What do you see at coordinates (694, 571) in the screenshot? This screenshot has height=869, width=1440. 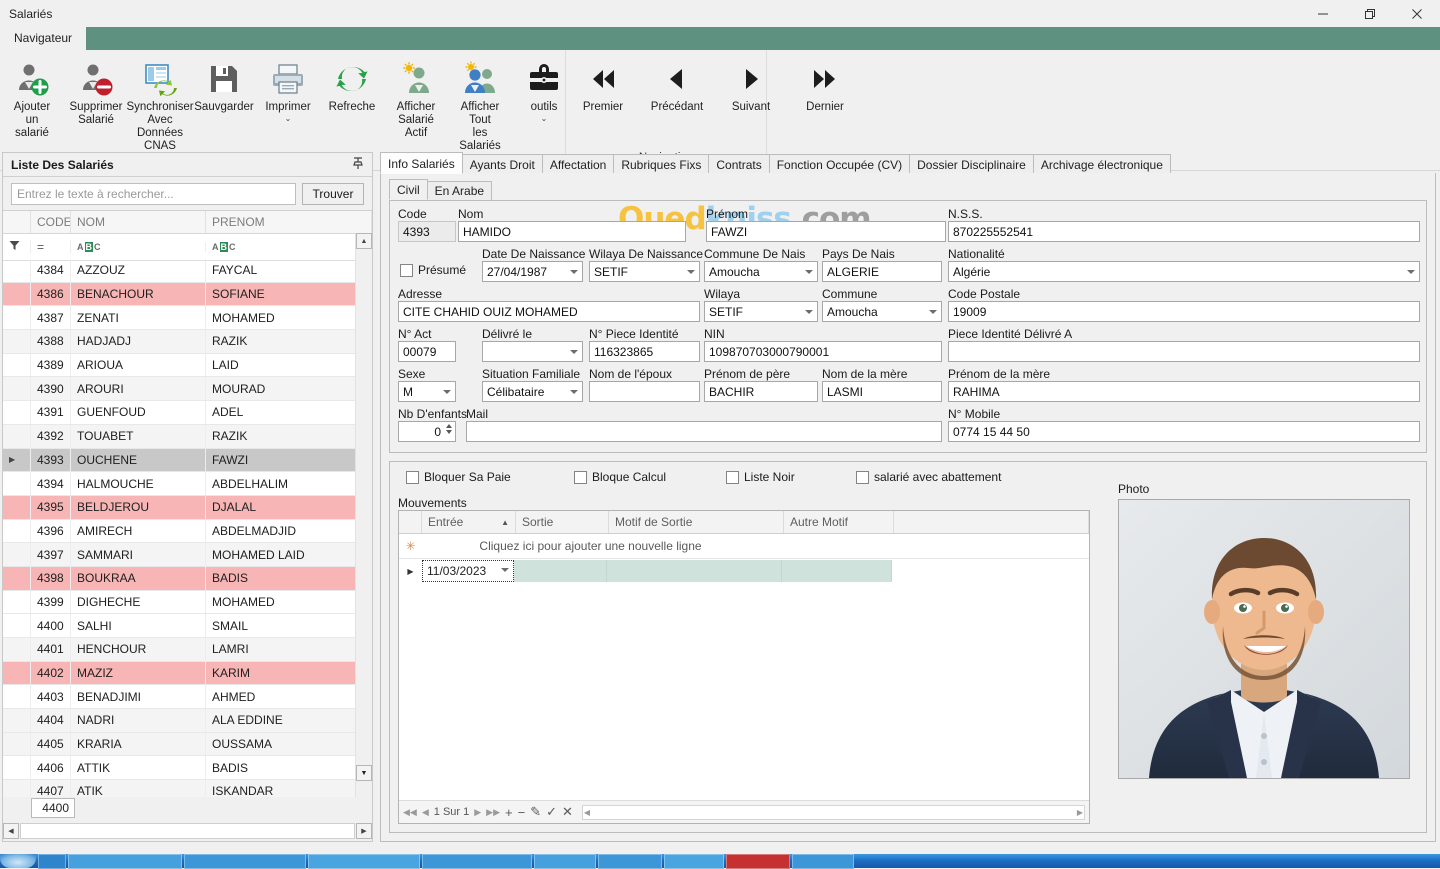 I see `cell-motif-sortie` at bounding box center [694, 571].